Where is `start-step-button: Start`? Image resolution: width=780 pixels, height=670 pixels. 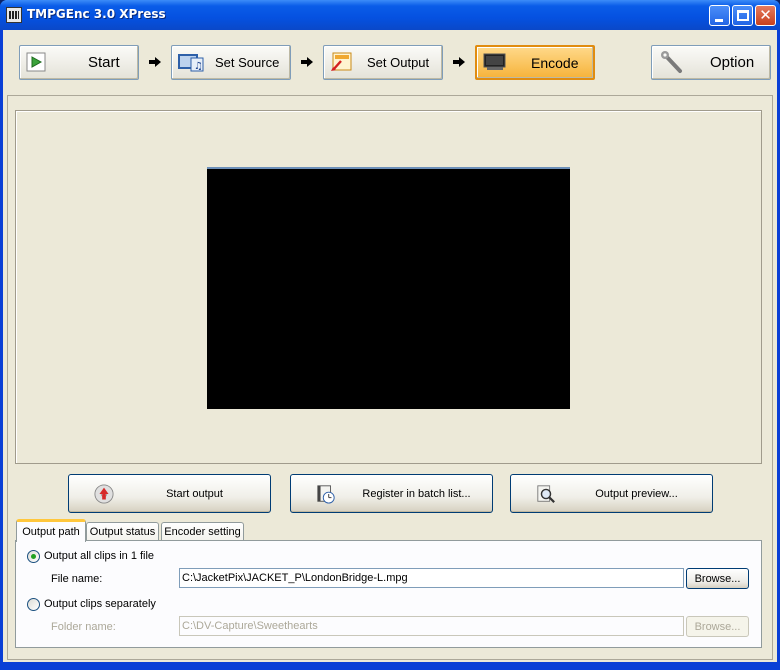 start-step-button: Start is located at coordinates (79, 62).